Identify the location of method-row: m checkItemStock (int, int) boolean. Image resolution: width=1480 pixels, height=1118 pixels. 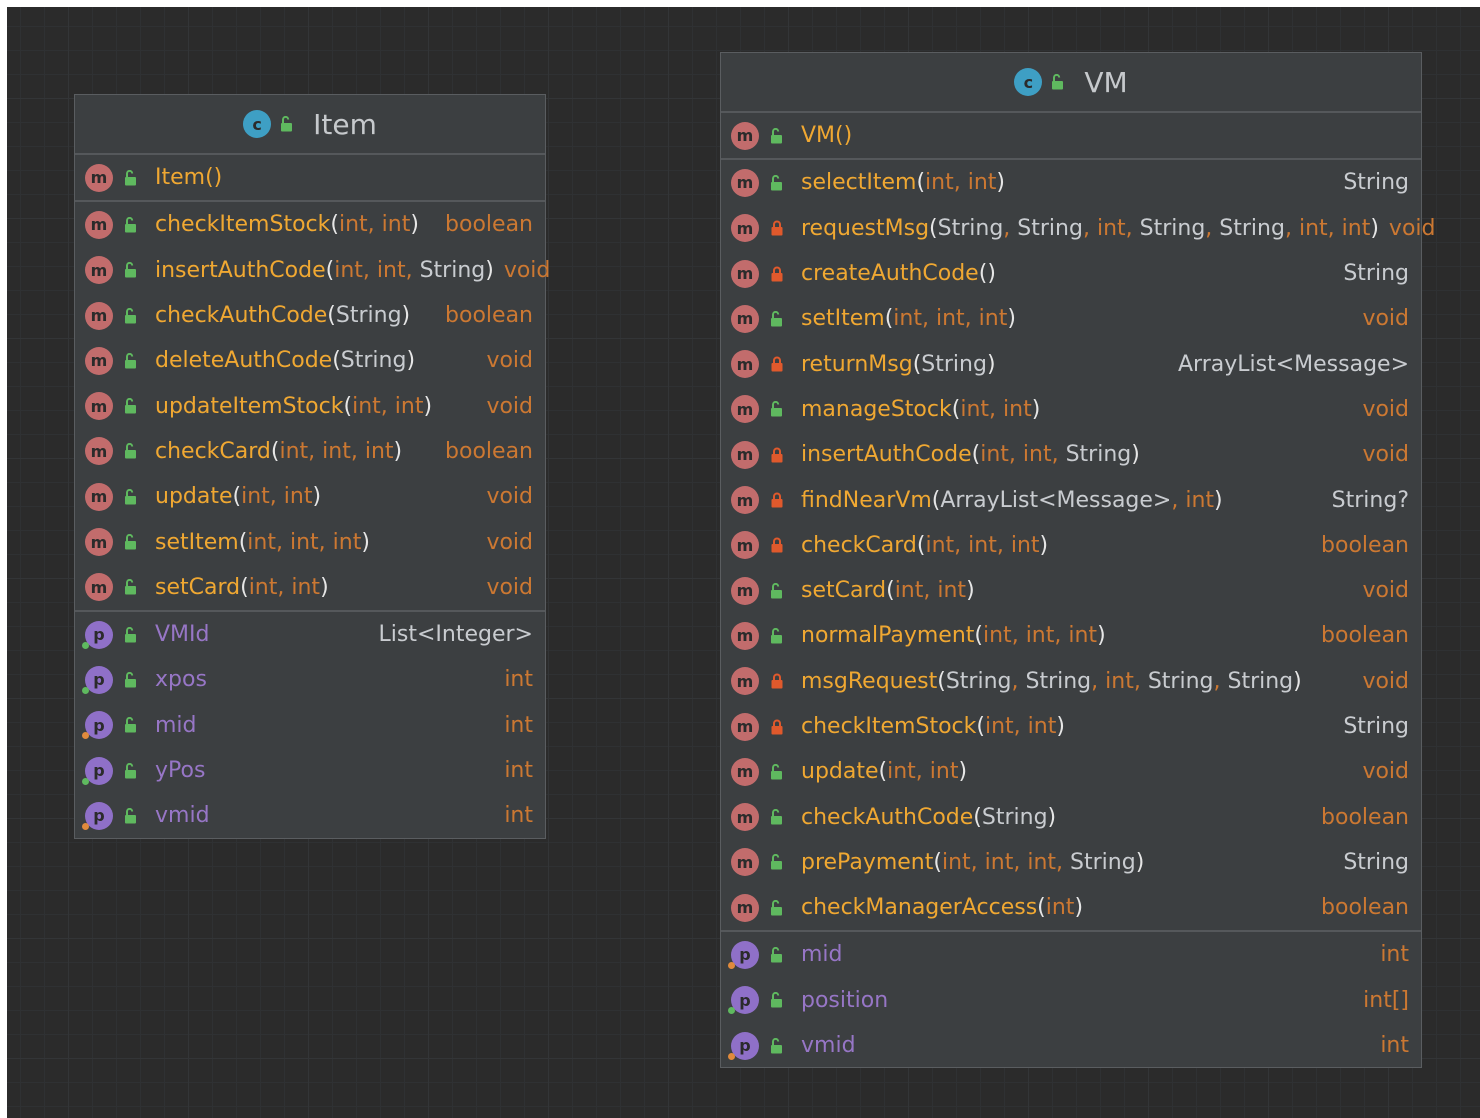
(310, 224).